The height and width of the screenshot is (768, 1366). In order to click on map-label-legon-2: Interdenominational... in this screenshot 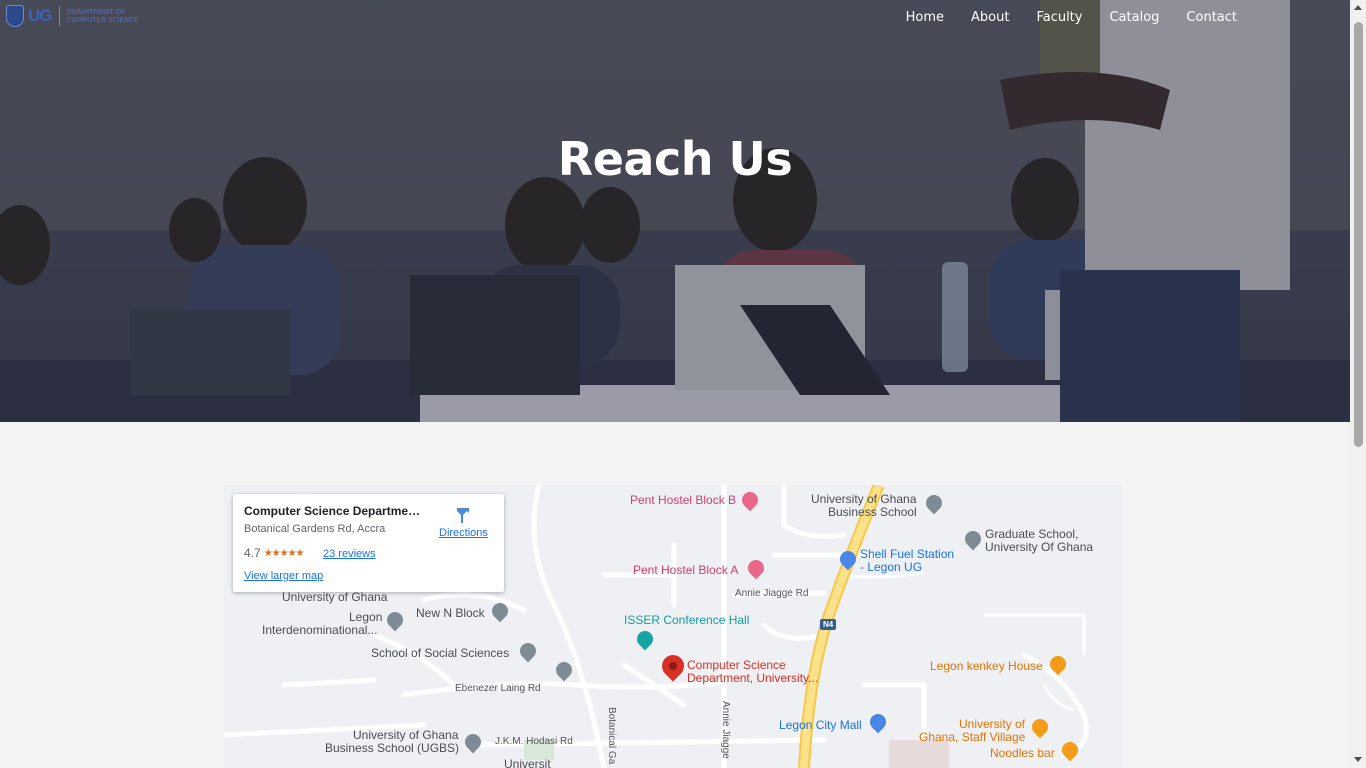, I will do `click(319, 630)`.